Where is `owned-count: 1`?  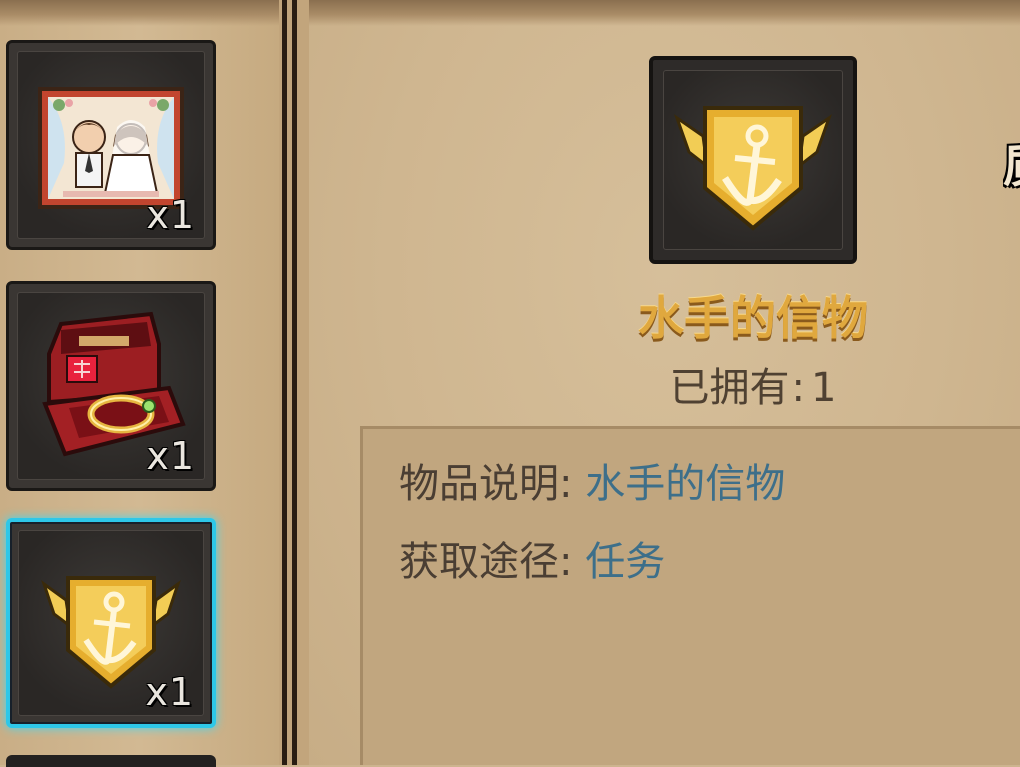
owned-count: 1 is located at coordinates (824, 388).